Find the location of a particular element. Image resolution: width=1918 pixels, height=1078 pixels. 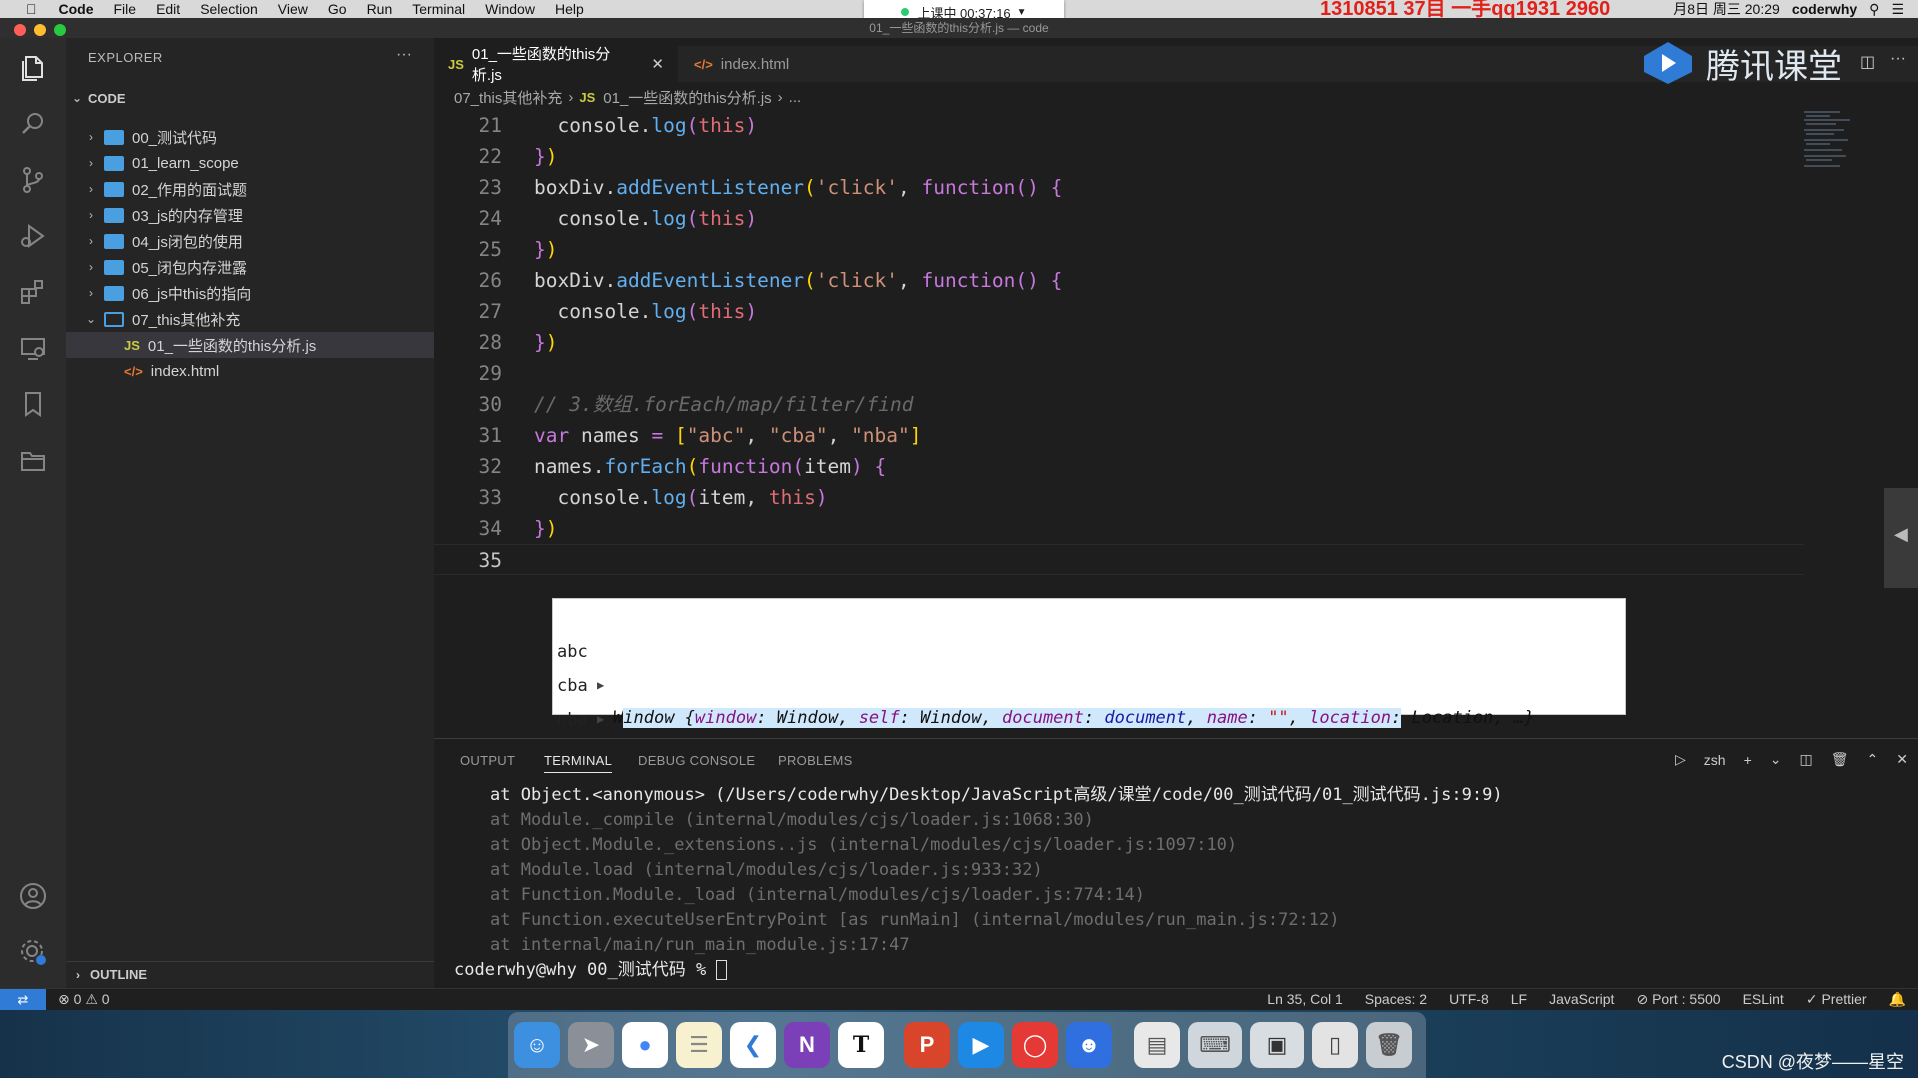

close-window-button is located at coordinates (20, 30).